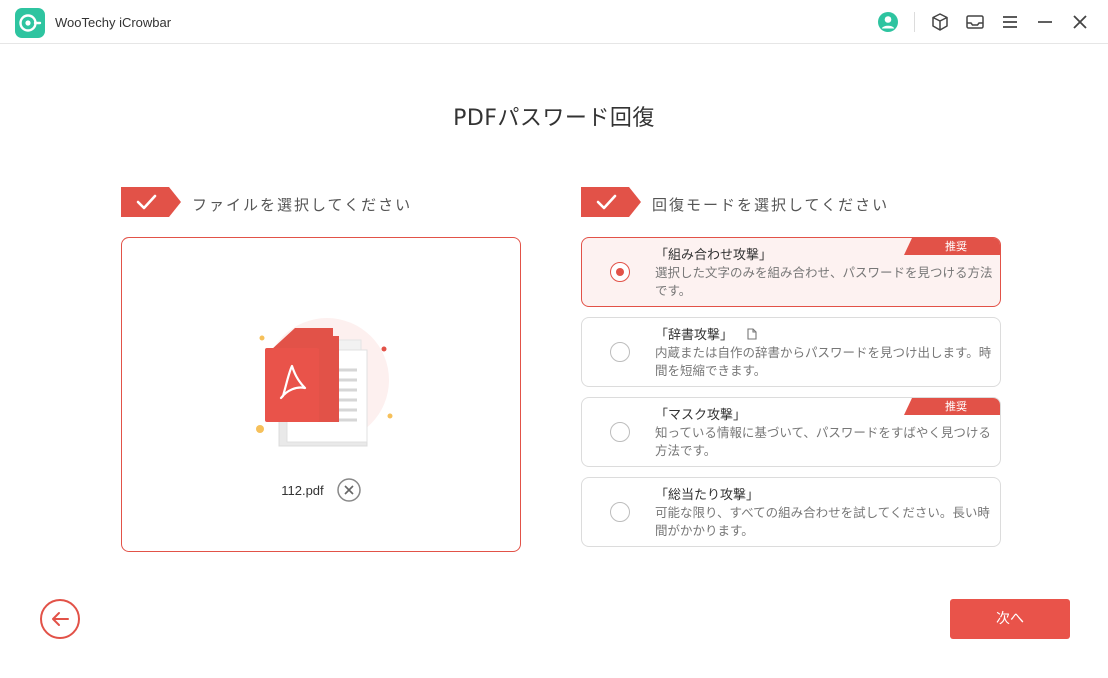  Describe the element at coordinates (823, 361) in the screenshot. I see `option-description: 内蔵または自作の辞書からパスワードを見つけ出します。時間を短縮できます。` at that location.